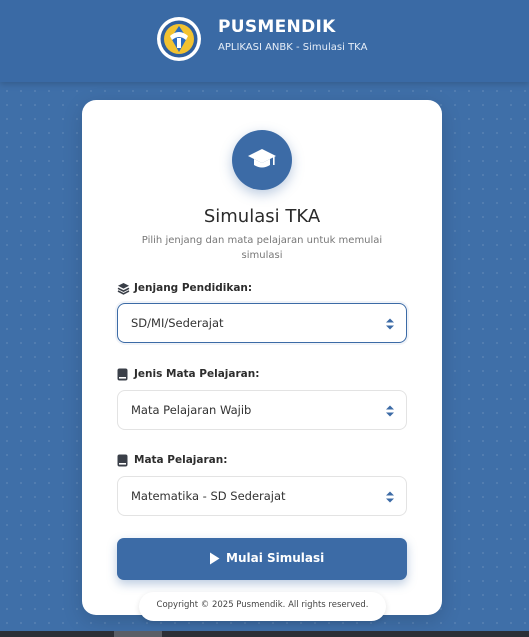 The width and height of the screenshot is (529, 637). What do you see at coordinates (275, 558) in the screenshot?
I see `start-simulation-label: Mulai Simulasi` at bounding box center [275, 558].